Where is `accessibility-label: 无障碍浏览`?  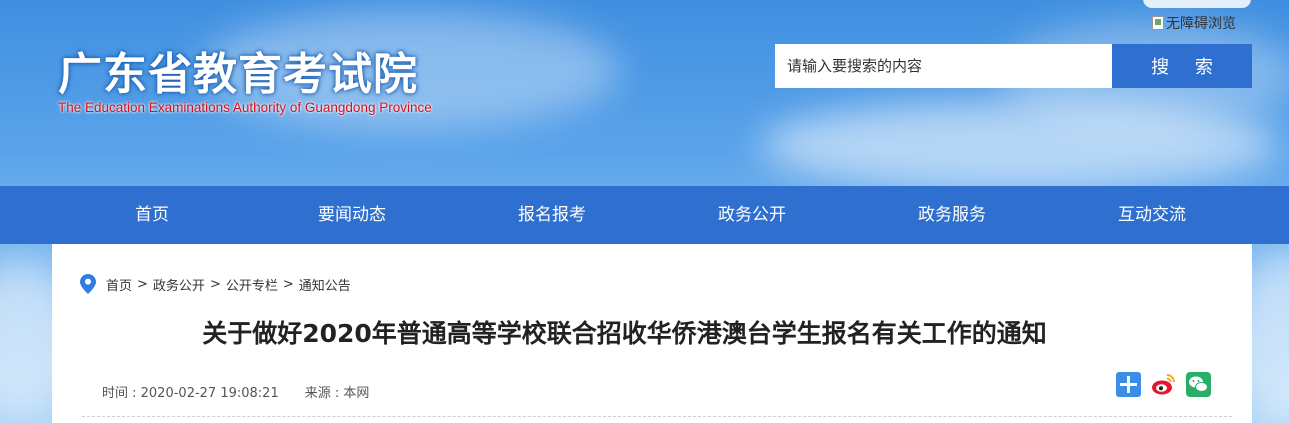 accessibility-label: 无障碍浏览 is located at coordinates (1201, 24).